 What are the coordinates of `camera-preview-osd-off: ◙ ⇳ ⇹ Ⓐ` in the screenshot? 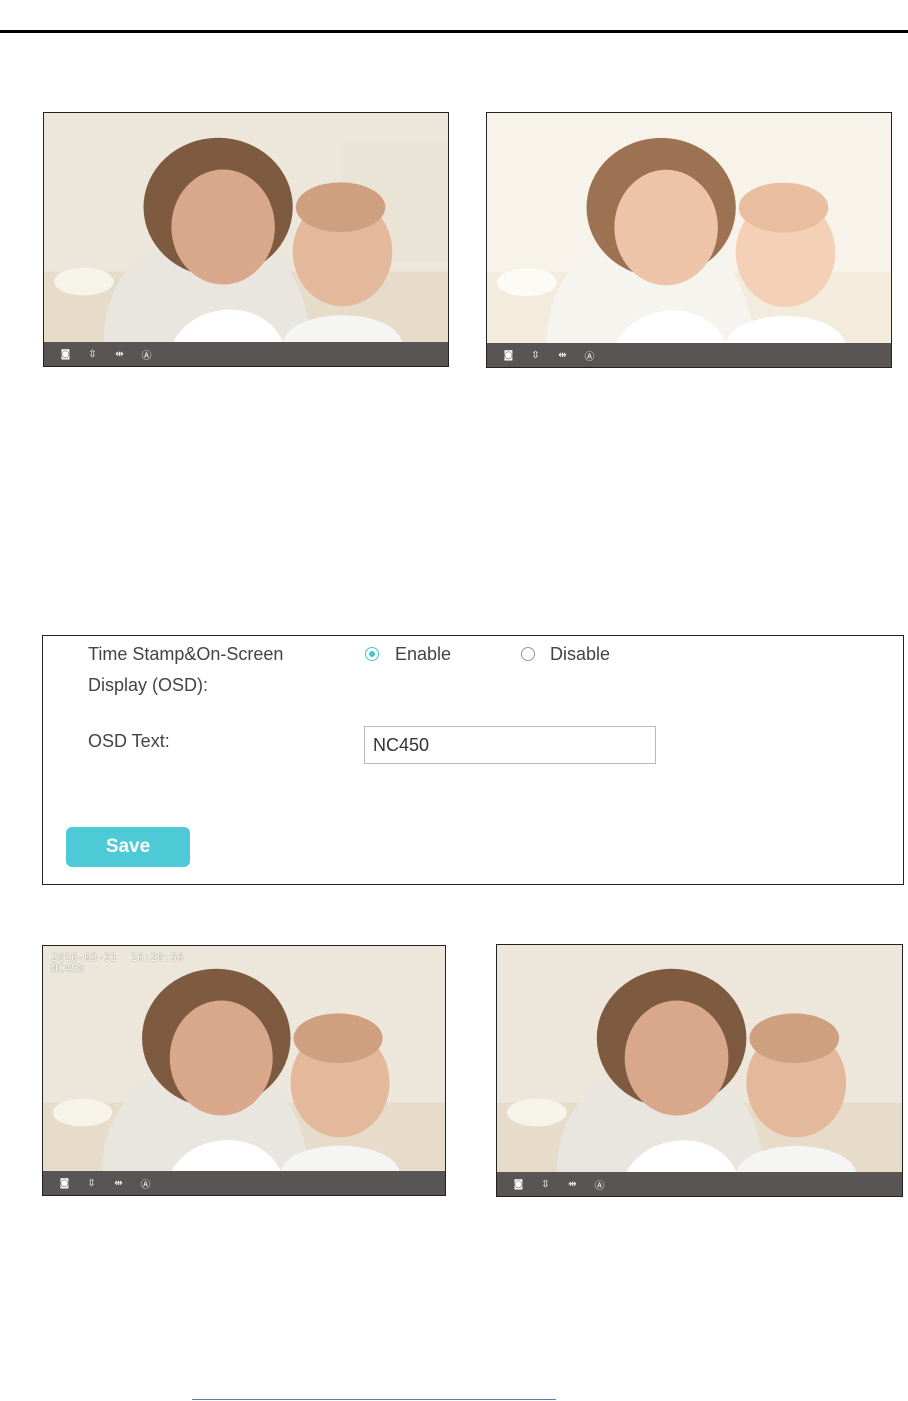 It's located at (699, 1070).